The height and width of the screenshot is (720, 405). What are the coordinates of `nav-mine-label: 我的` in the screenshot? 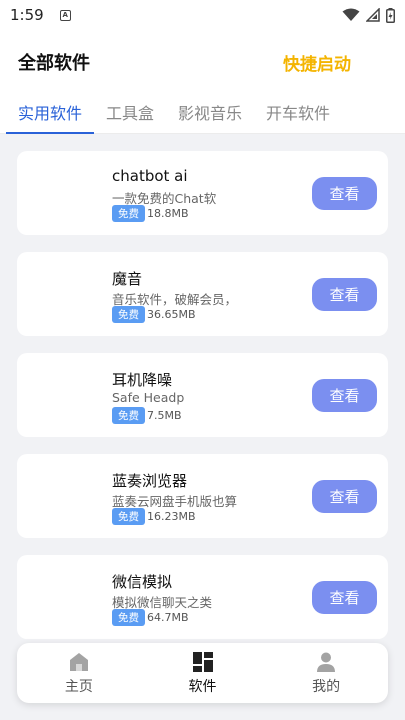 It's located at (326, 687).